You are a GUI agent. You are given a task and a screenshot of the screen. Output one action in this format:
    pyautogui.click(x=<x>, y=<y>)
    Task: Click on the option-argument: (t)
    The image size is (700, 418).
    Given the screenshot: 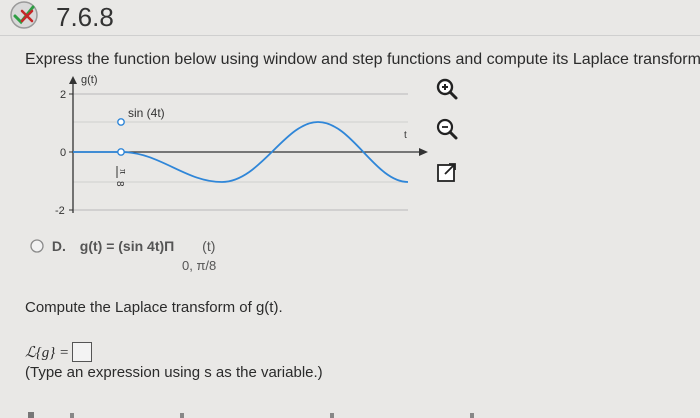 What is the action you would take?
    pyautogui.click(x=209, y=246)
    